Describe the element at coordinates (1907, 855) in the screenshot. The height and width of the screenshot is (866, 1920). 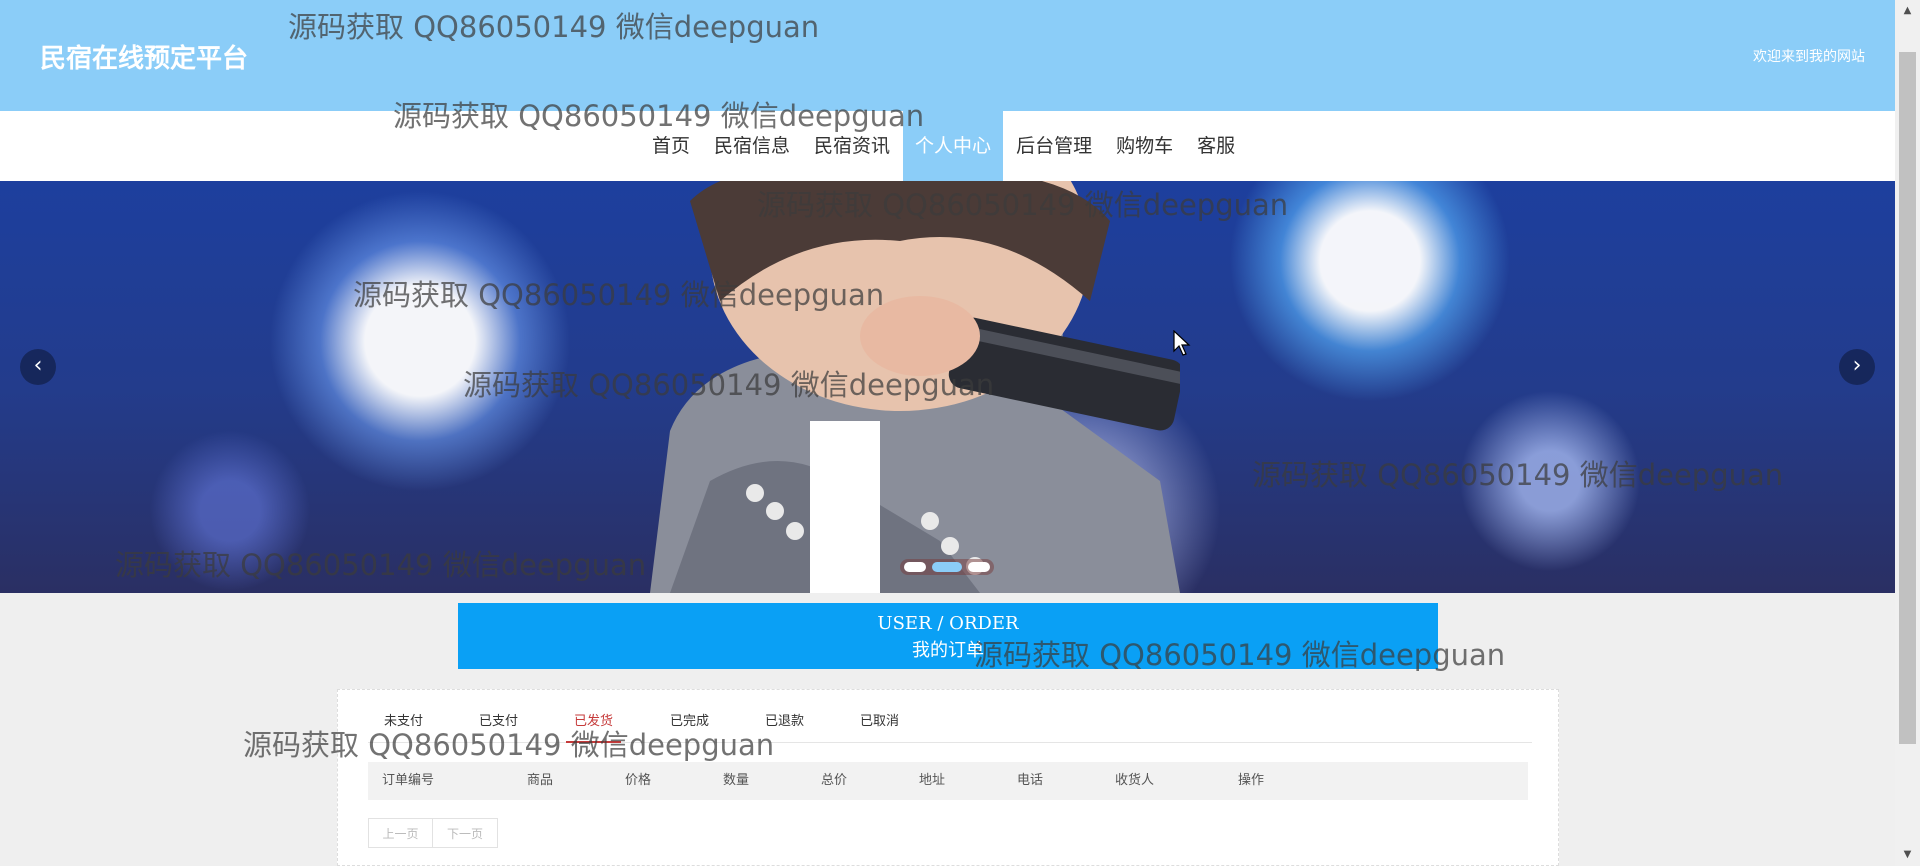
I see `scroll-down-icon: ▼` at that location.